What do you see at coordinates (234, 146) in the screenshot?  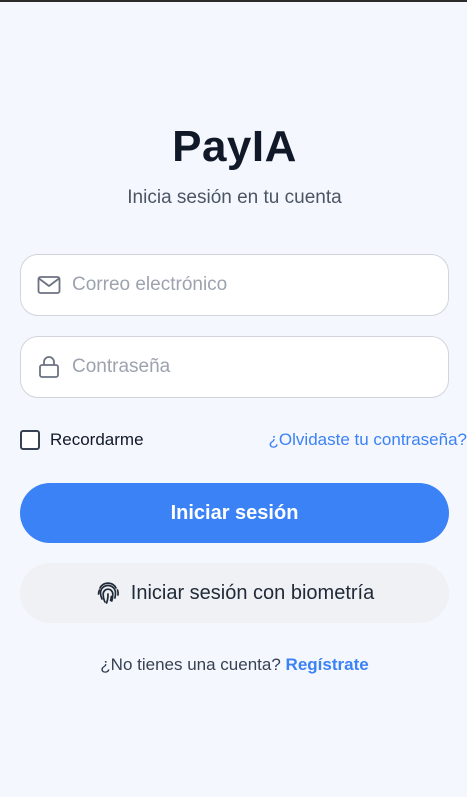 I see `app-title: PayIA` at bounding box center [234, 146].